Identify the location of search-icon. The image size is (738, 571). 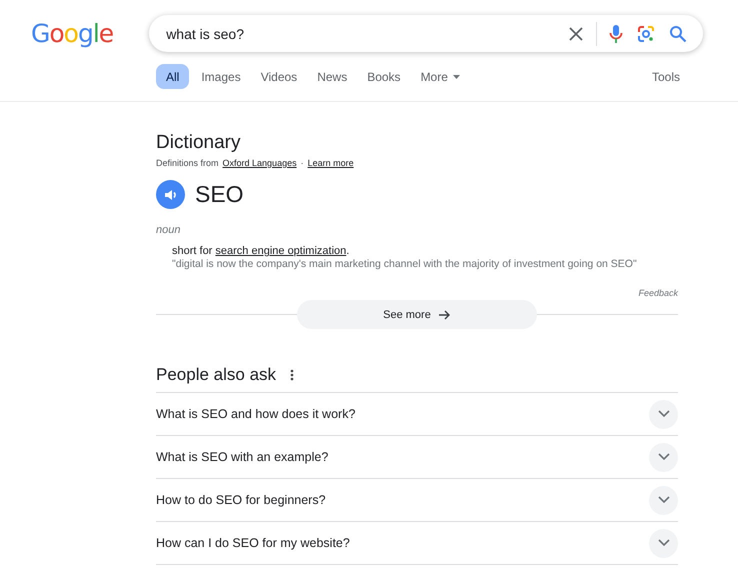
(678, 33).